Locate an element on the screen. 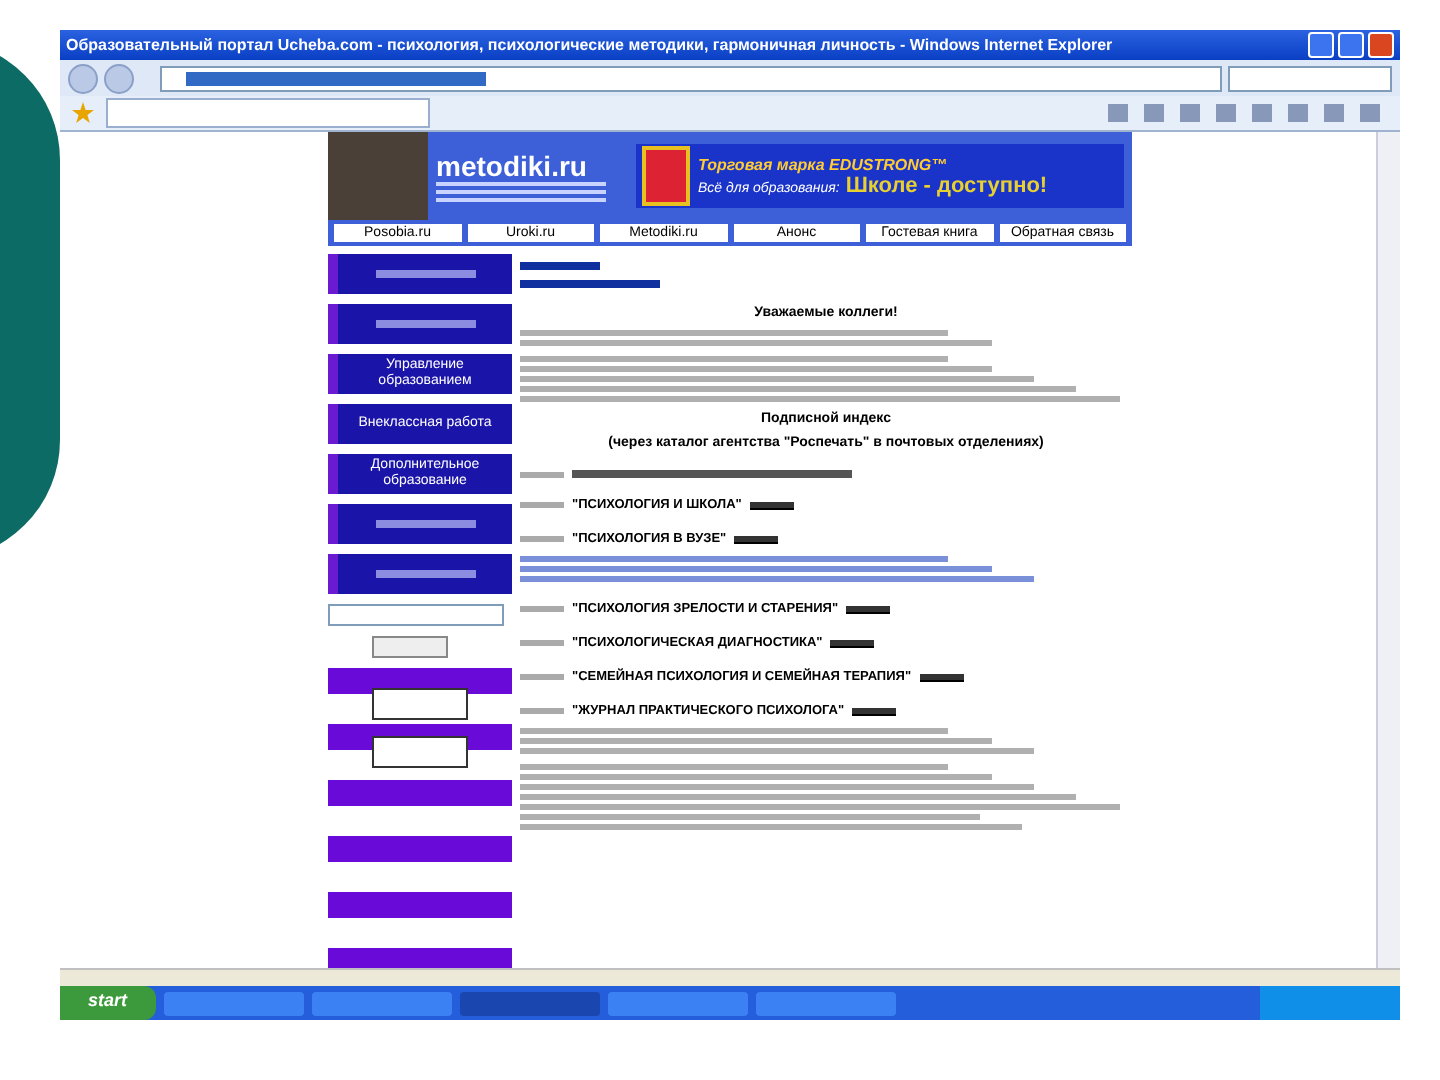 This screenshot has width=1440, height=1080. favorites-star-icon is located at coordinates (83, 113).